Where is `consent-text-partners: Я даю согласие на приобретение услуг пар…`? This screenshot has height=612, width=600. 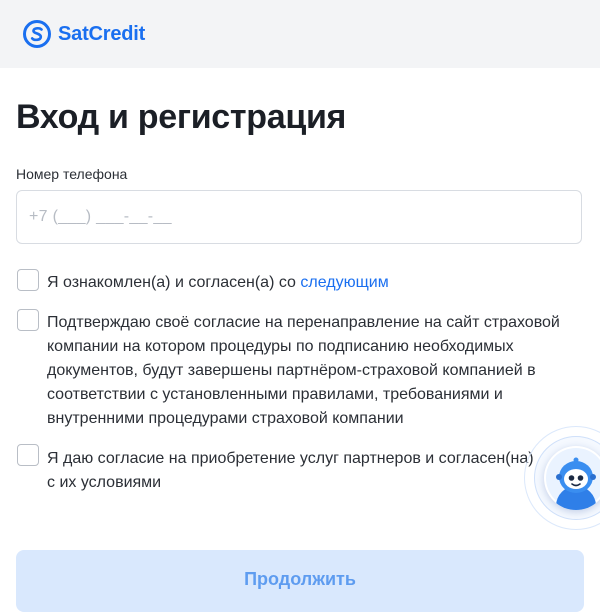
consent-text-partners: Я даю согласие на приобретение услуг пар… is located at coordinates (290, 470).